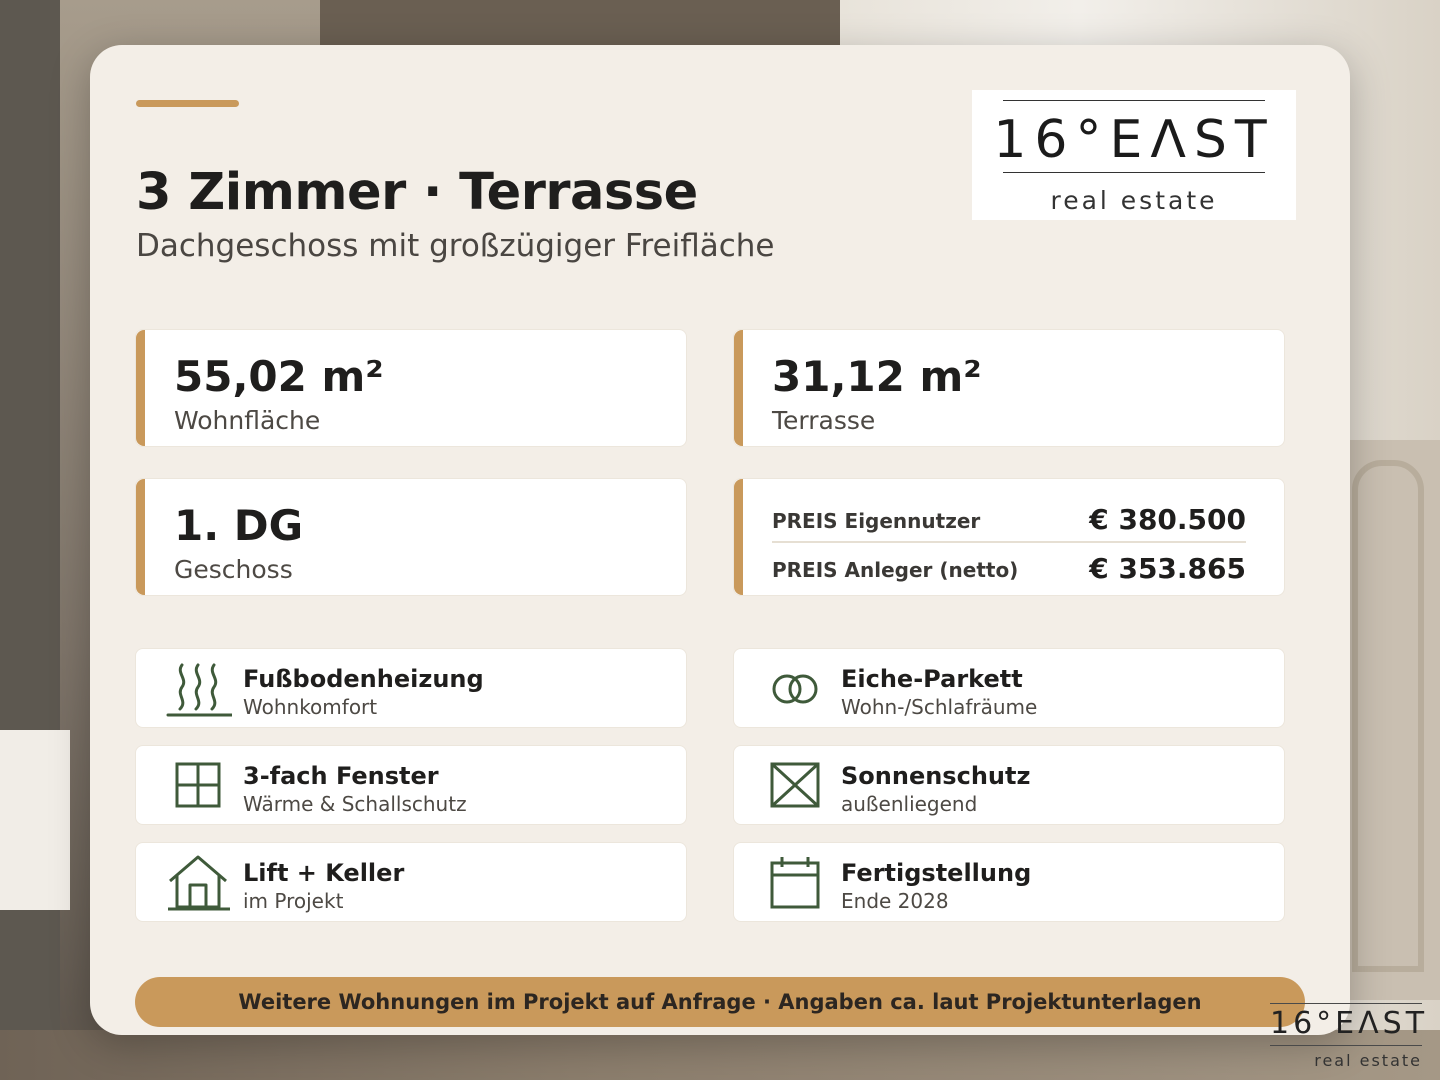 The image size is (1440, 1080). Describe the element at coordinates (247, 420) in the screenshot. I see `stat-label: Wohnfläche` at that location.